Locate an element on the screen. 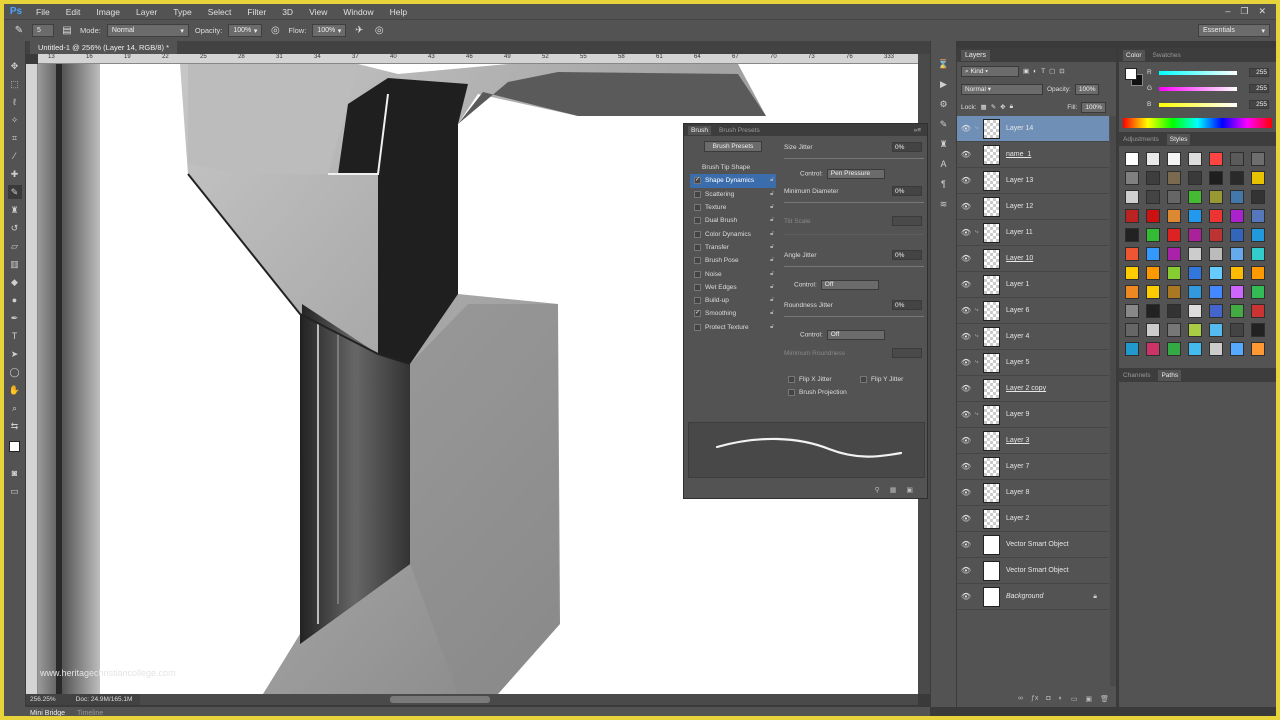 This screenshot has height=720, width=1280. brush-panel-icon: ⚙ is located at coordinates (944, 104).